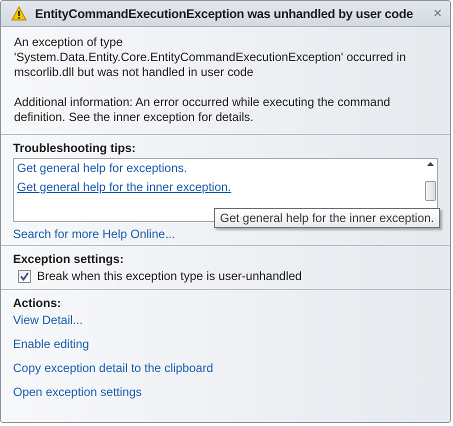 The image size is (453, 426). Describe the element at coordinates (37, 303) in the screenshot. I see `section-heading: Actions:` at that location.